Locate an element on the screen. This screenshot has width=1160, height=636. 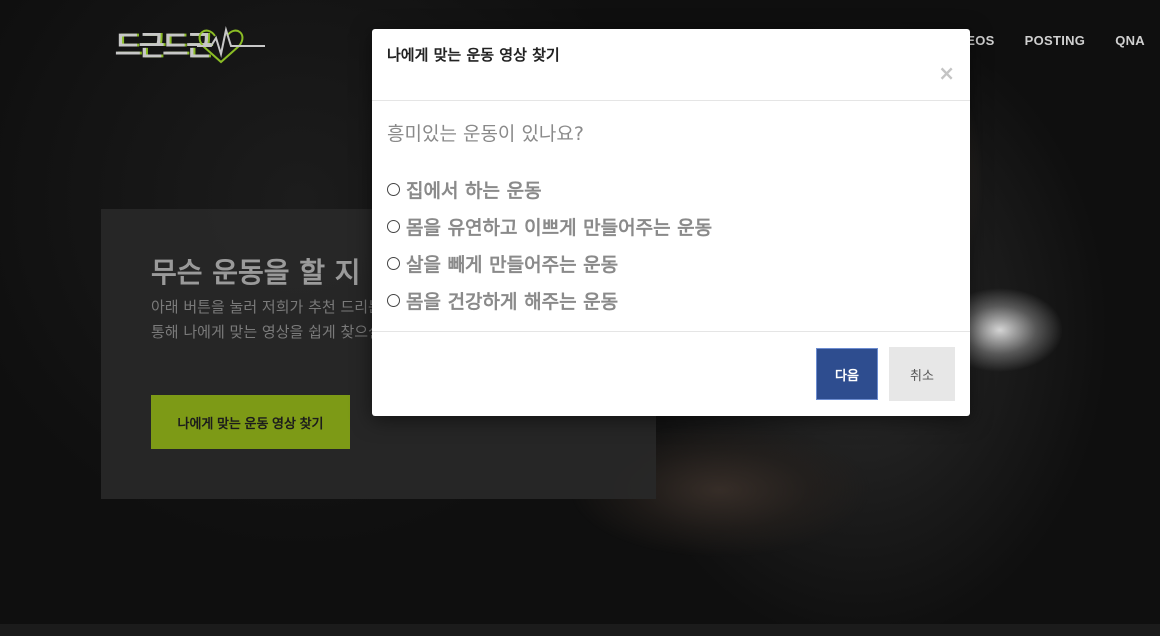
option-label: 집에서 하는 운동 is located at coordinates (474, 191).